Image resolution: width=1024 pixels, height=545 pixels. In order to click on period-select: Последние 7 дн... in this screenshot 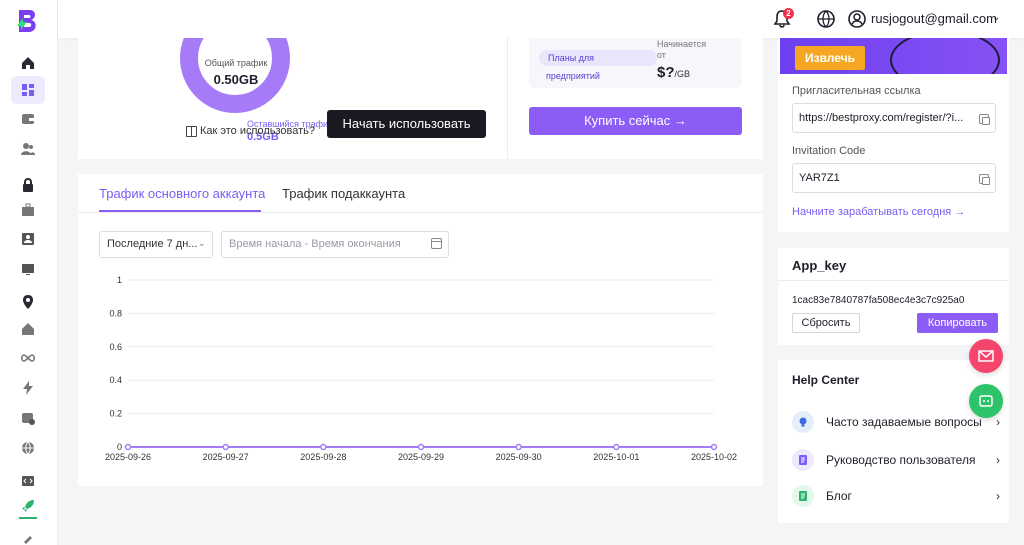, I will do `click(156, 244)`.